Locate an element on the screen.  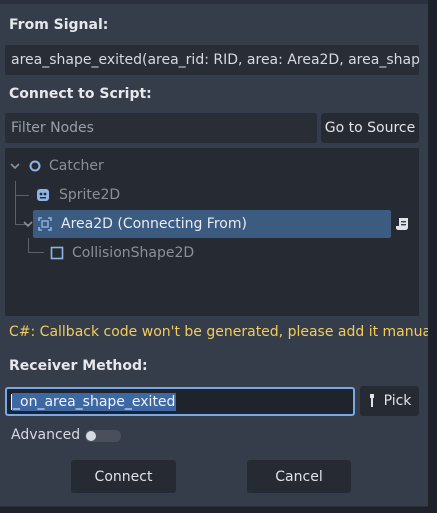
advanced-label: Advanced is located at coordinates (46, 435).